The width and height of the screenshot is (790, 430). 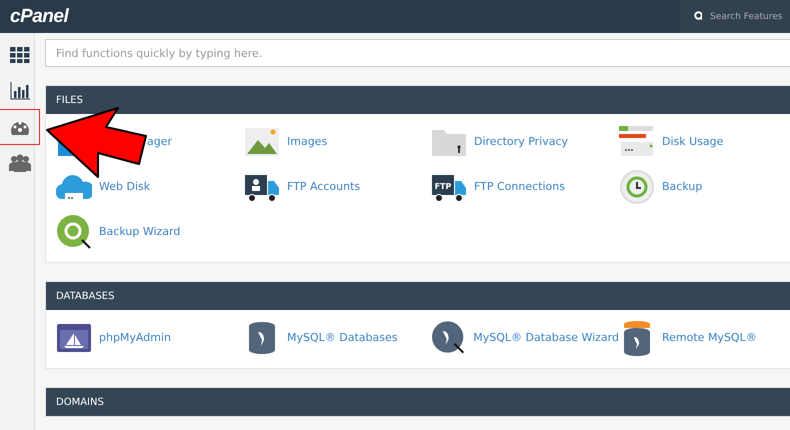 I want to click on users-icon, so click(x=19, y=163).